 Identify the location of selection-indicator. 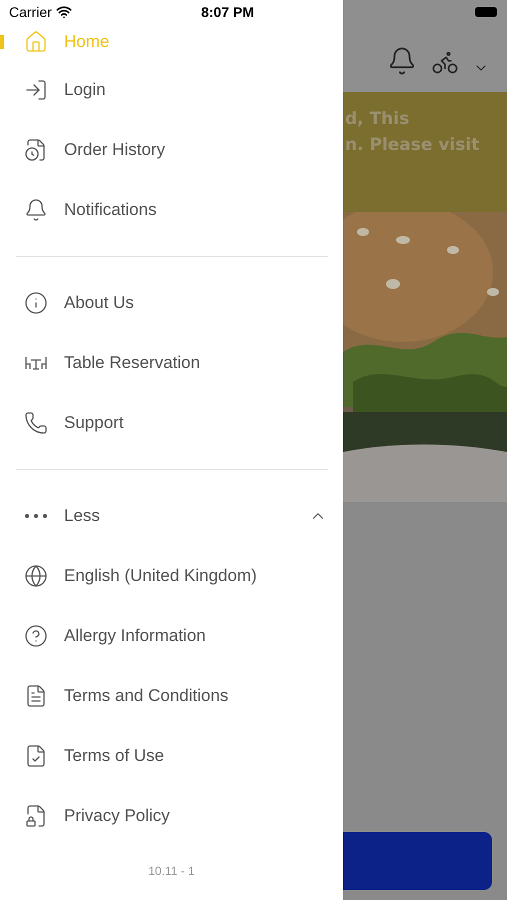
(2, 42).